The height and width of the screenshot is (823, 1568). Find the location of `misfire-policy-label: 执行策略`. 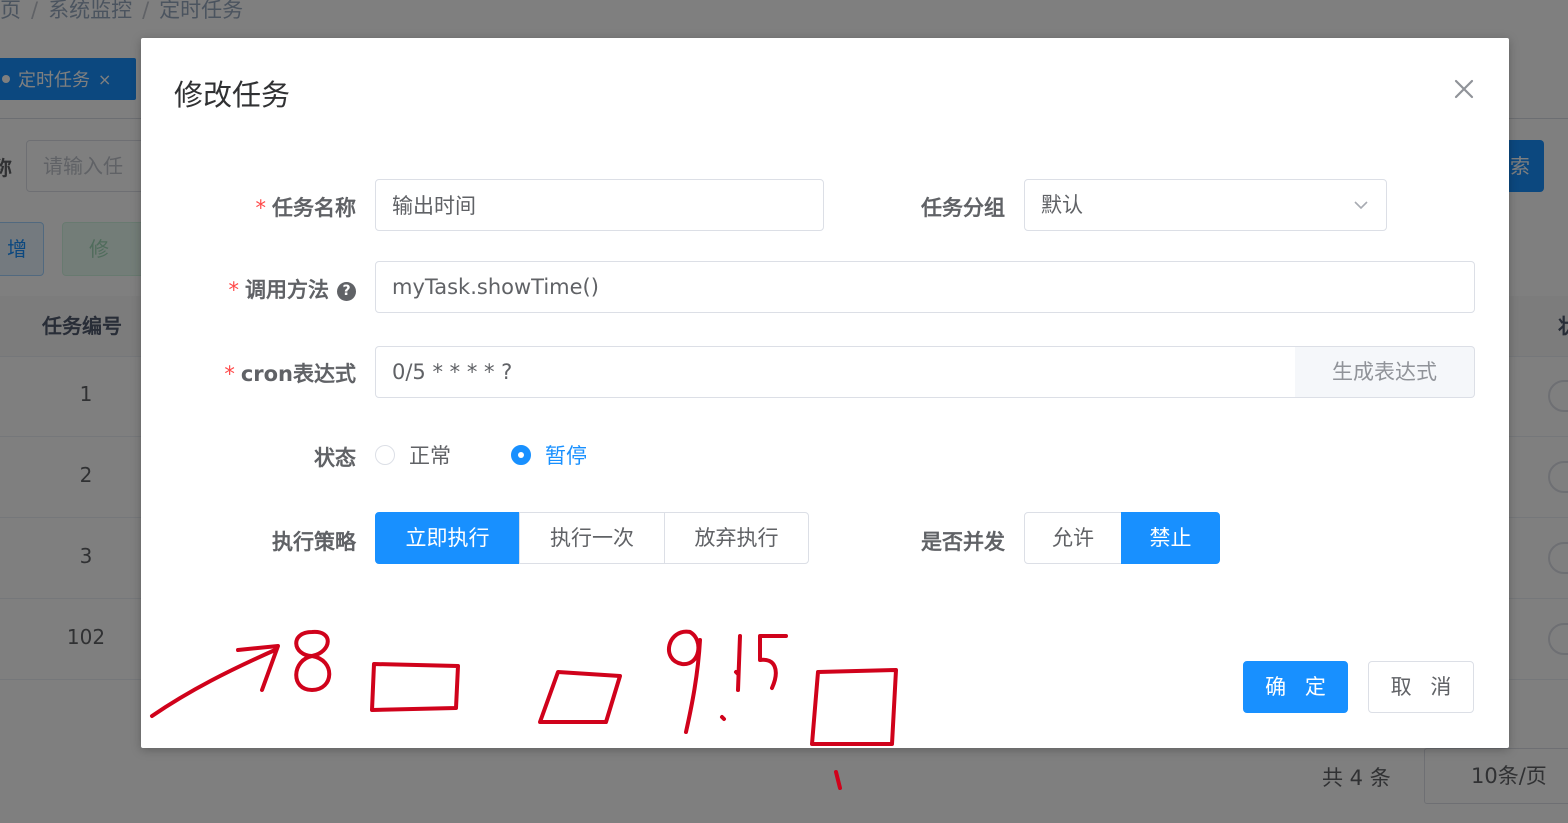

misfire-policy-label: 执行策略 is located at coordinates (314, 542).